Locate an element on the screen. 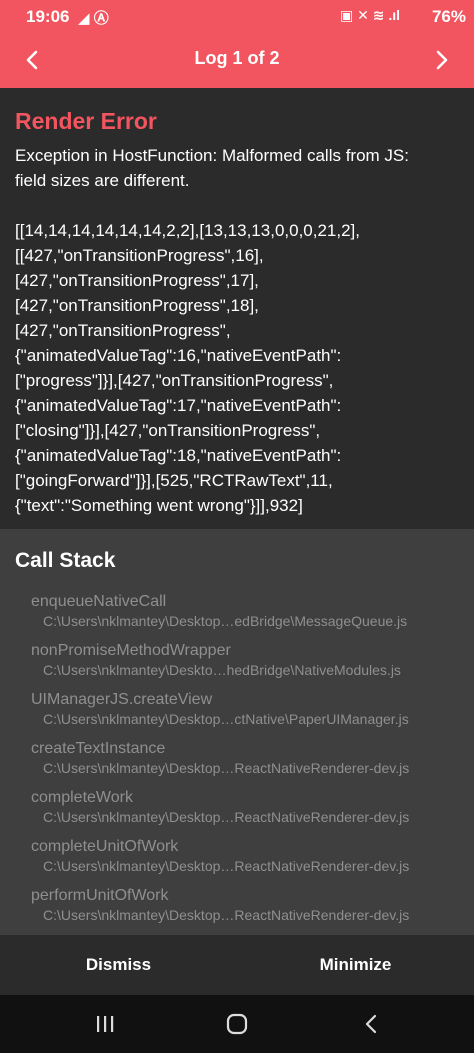 The height and width of the screenshot is (1053, 474). error-message-line: ["goingForward"]}],[525,"RCTRawText",11, is located at coordinates (174, 480).